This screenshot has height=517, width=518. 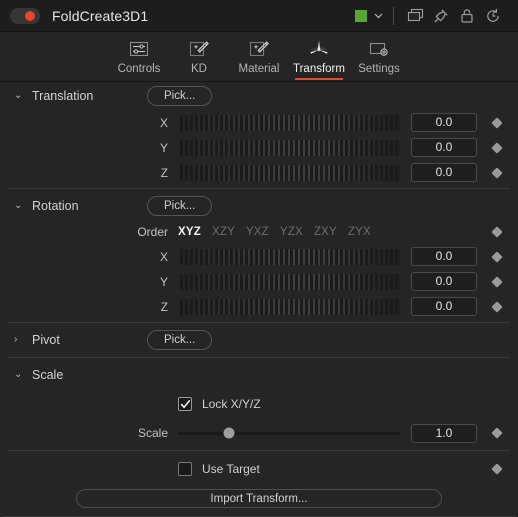 What do you see at coordinates (319, 69) in the screenshot?
I see `tab-label: Transform` at bounding box center [319, 69].